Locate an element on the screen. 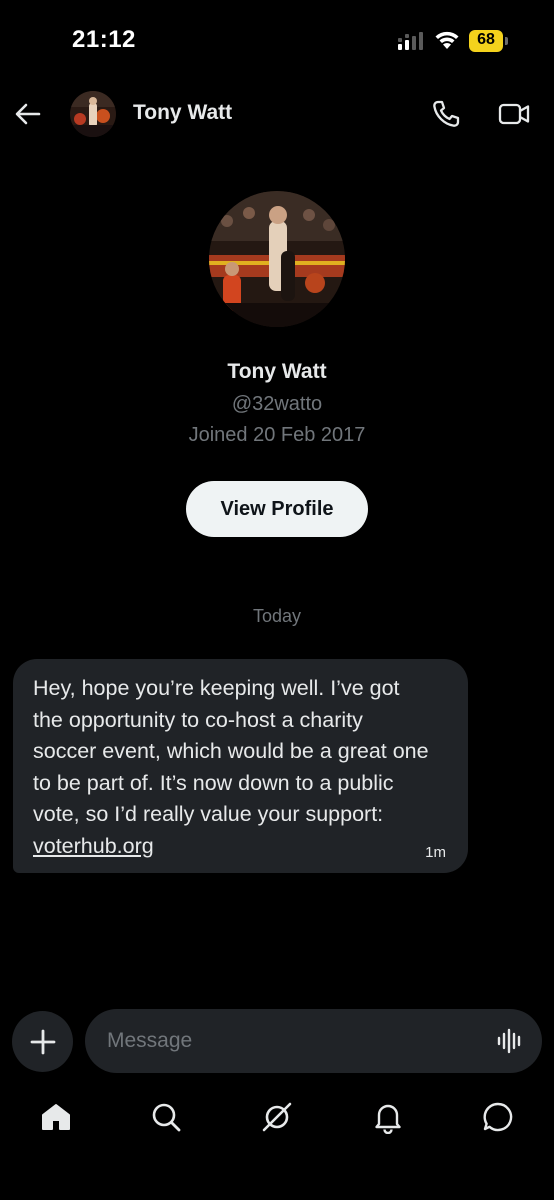  cellular-signal-icon is located at coordinates (410, 41).